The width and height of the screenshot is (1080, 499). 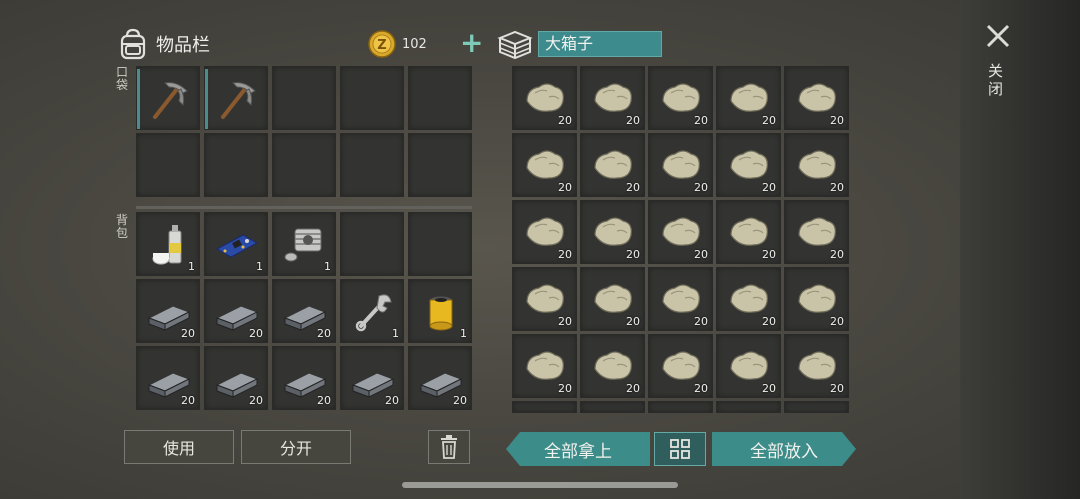 I want to click on take-all-button: 全部拿上, so click(x=578, y=449).